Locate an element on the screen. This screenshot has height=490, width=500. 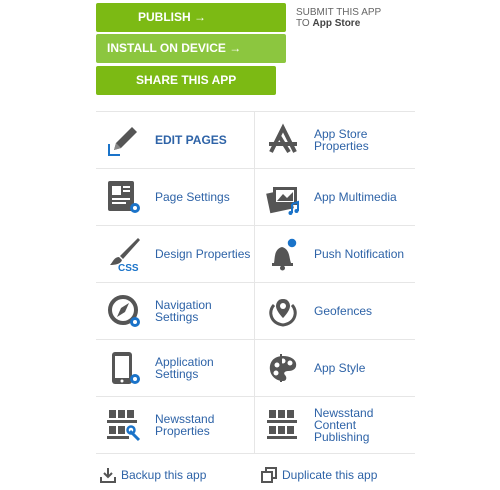
app-store-label: App Store is located at coordinates (336, 23).